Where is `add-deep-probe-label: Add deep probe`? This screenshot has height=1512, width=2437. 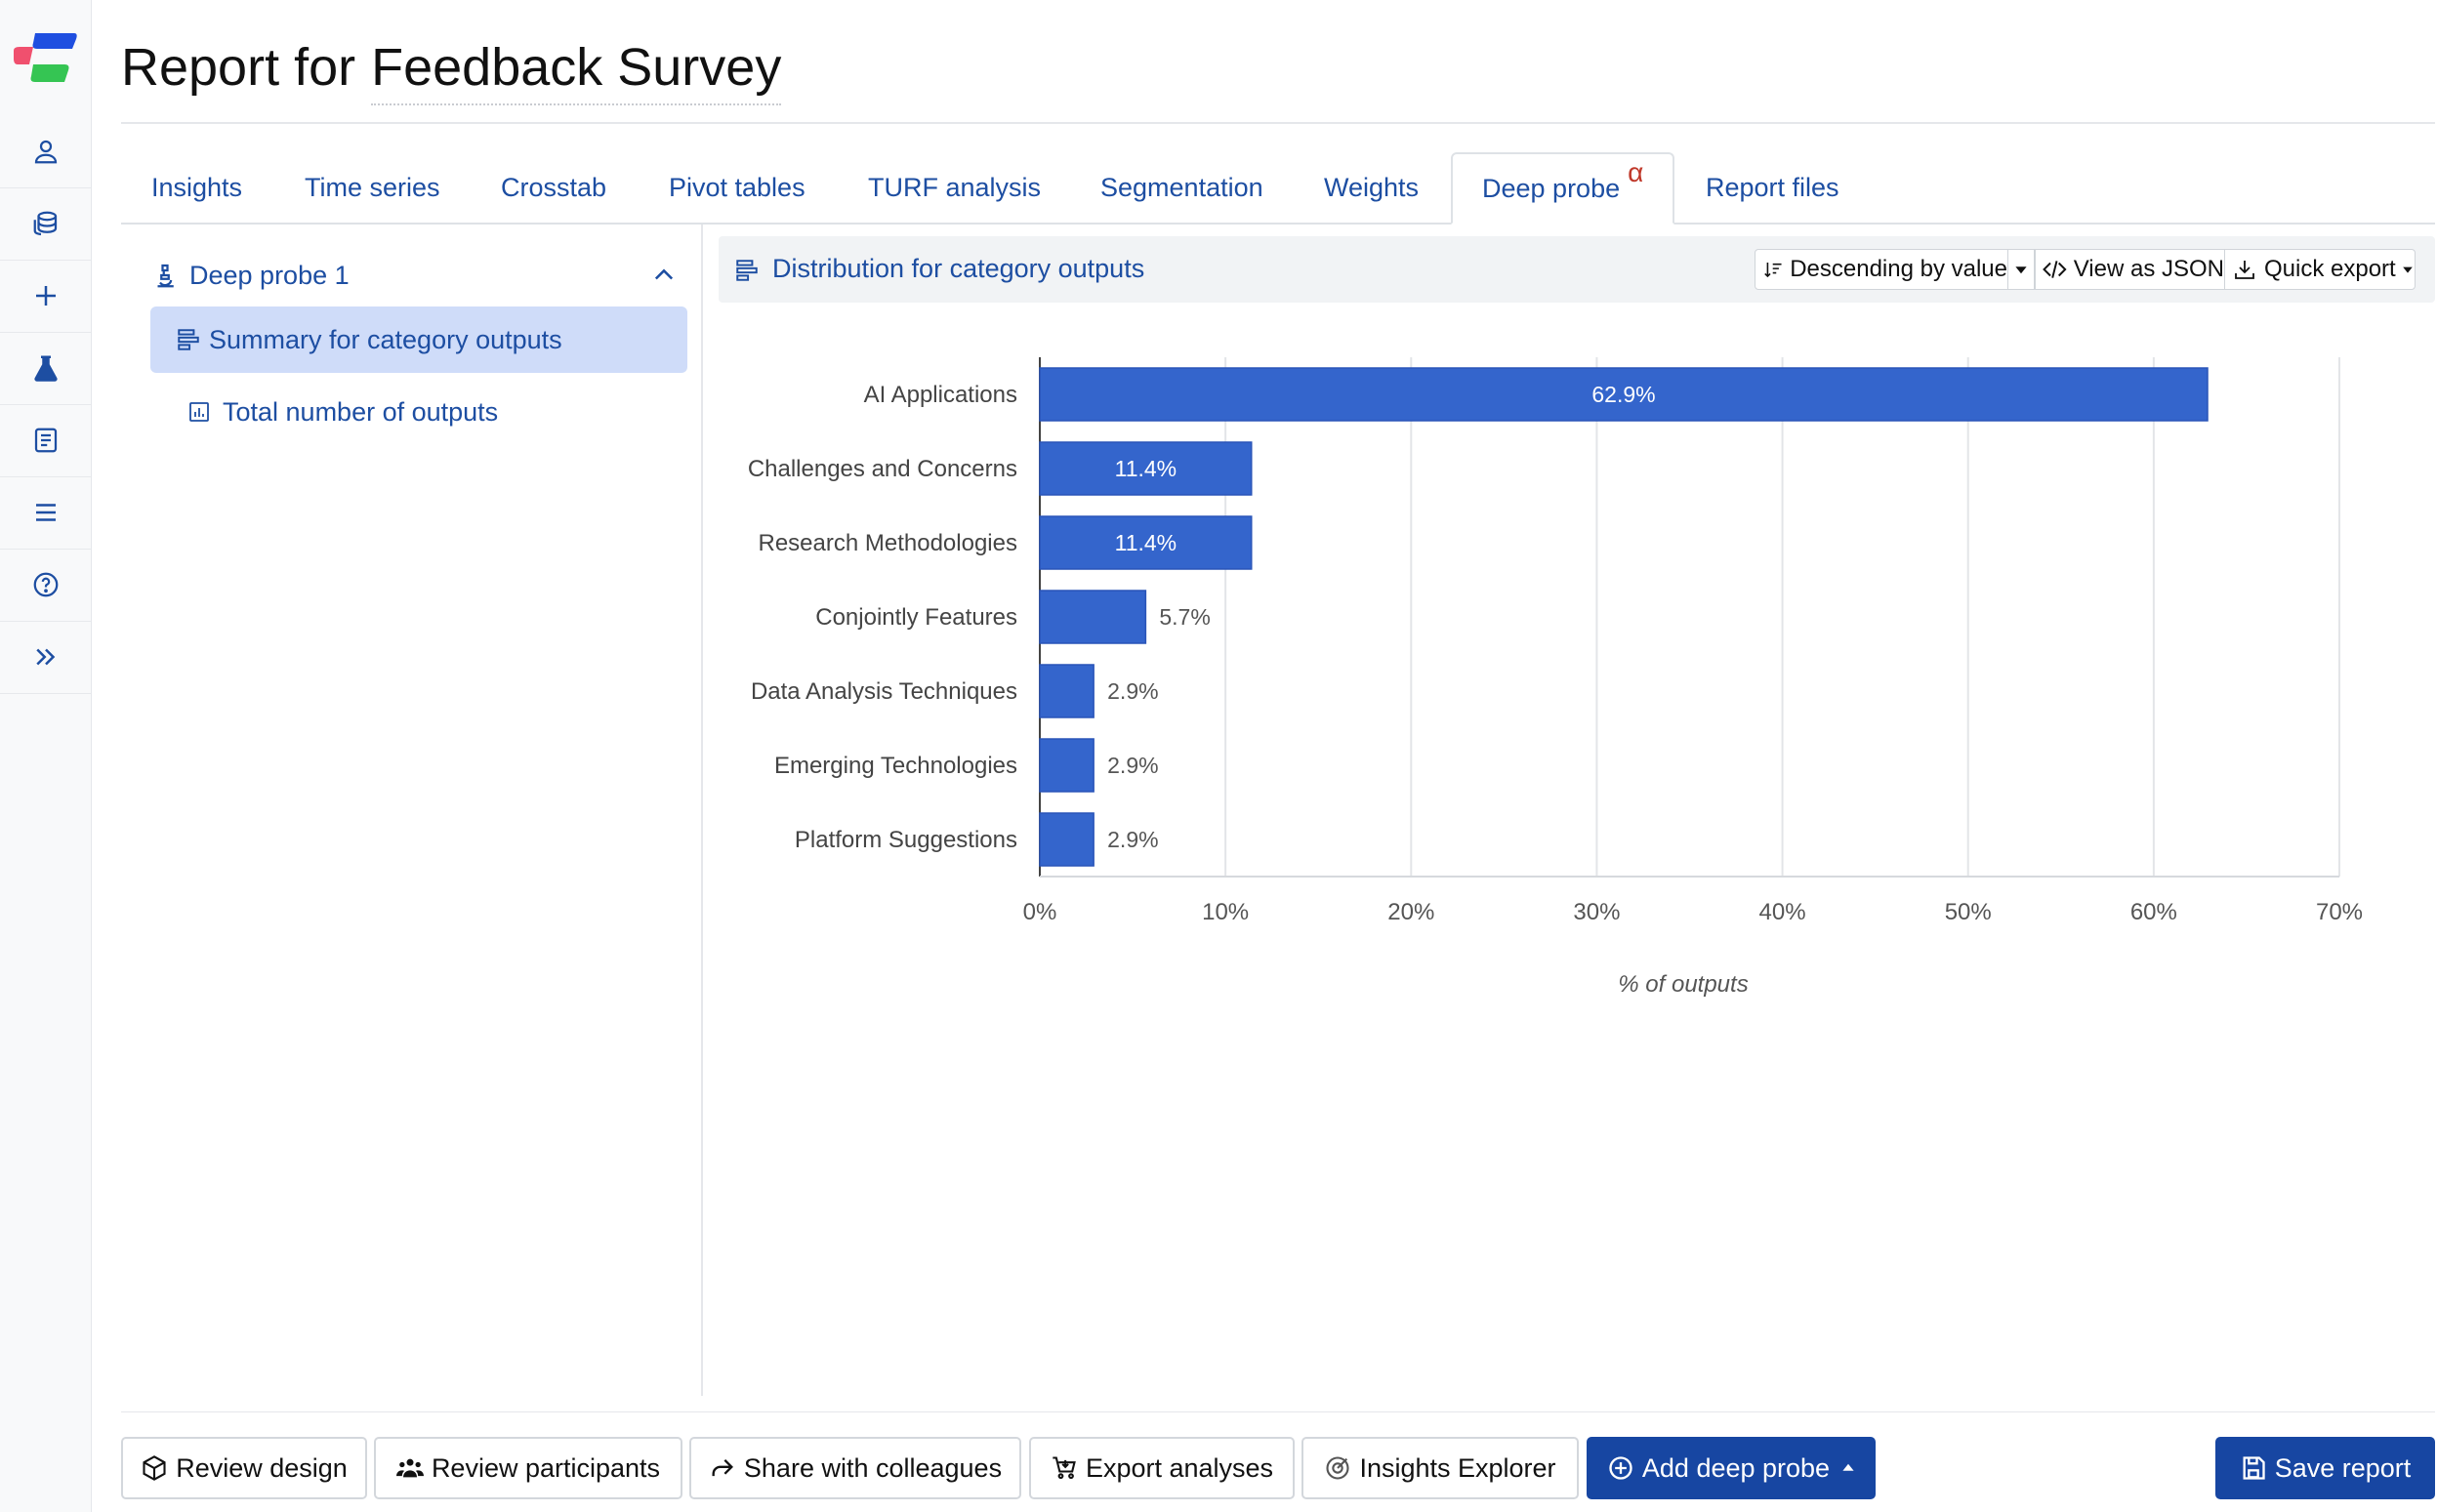 add-deep-probe-label: Add deep probe is located at coordinates (1736, 1468).